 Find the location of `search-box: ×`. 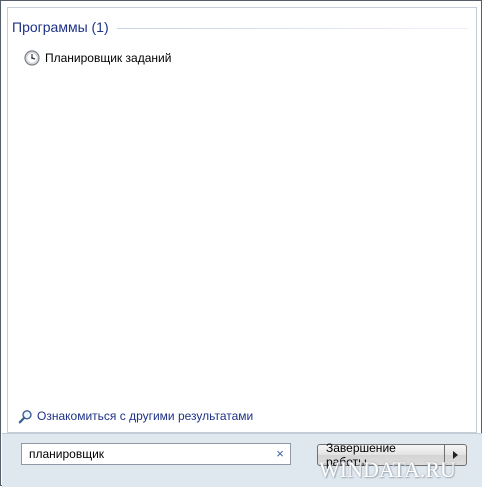

search-box: × is located at coordinates (156, 454).